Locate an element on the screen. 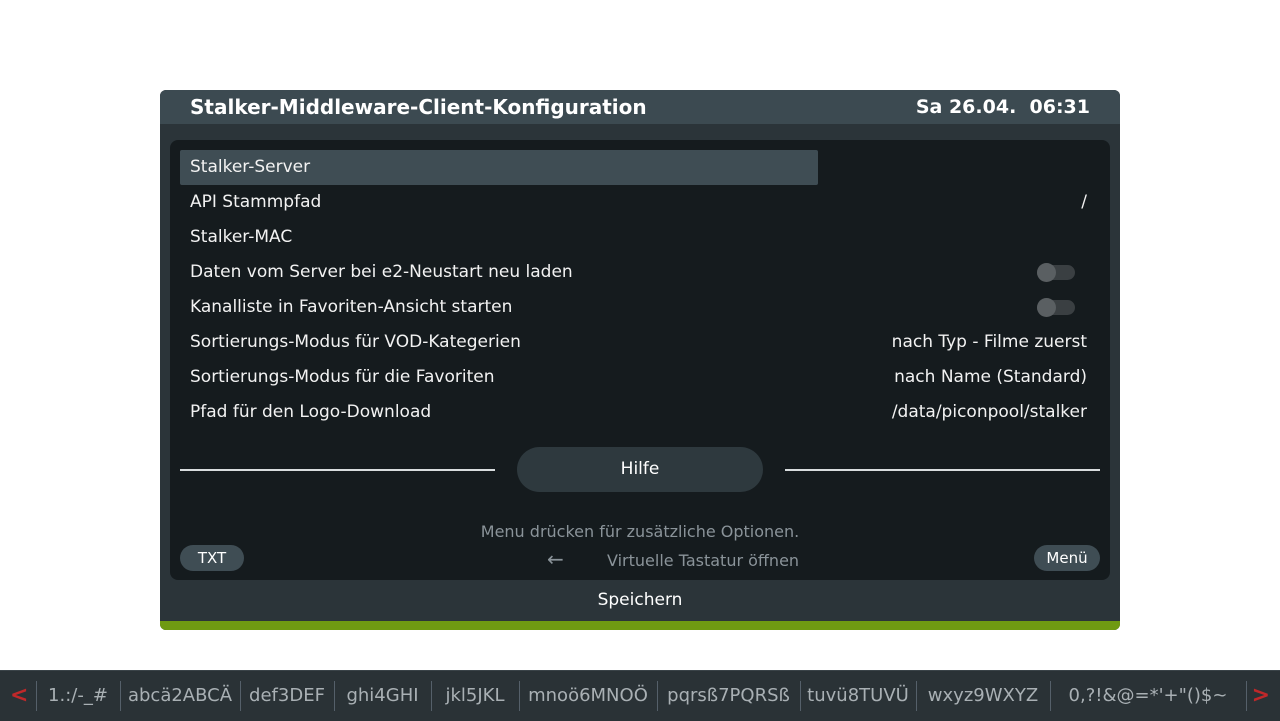  divider-left is located at coordinates (337, 470).